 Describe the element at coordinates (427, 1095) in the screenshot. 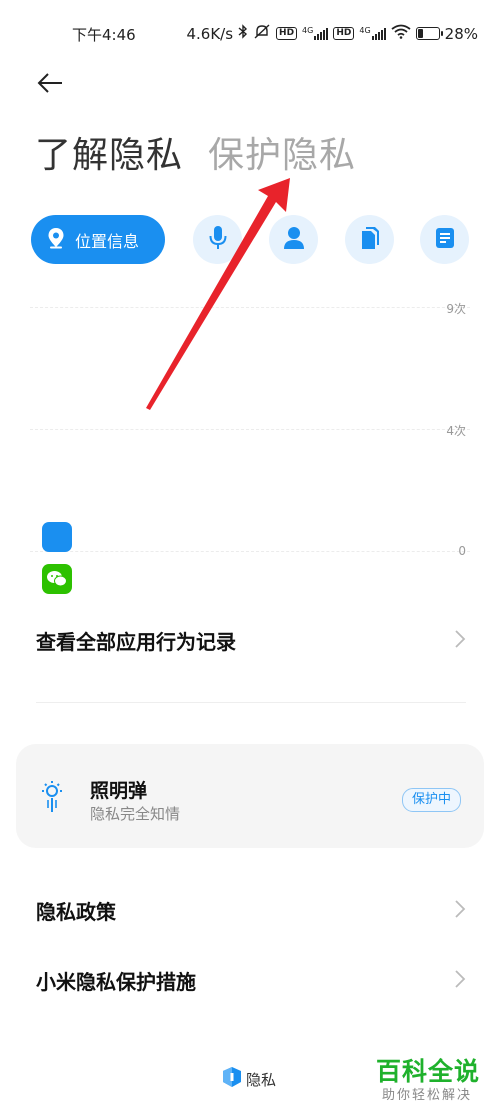

I see `watermark-subtitle: 助你轻松解决` at that location.